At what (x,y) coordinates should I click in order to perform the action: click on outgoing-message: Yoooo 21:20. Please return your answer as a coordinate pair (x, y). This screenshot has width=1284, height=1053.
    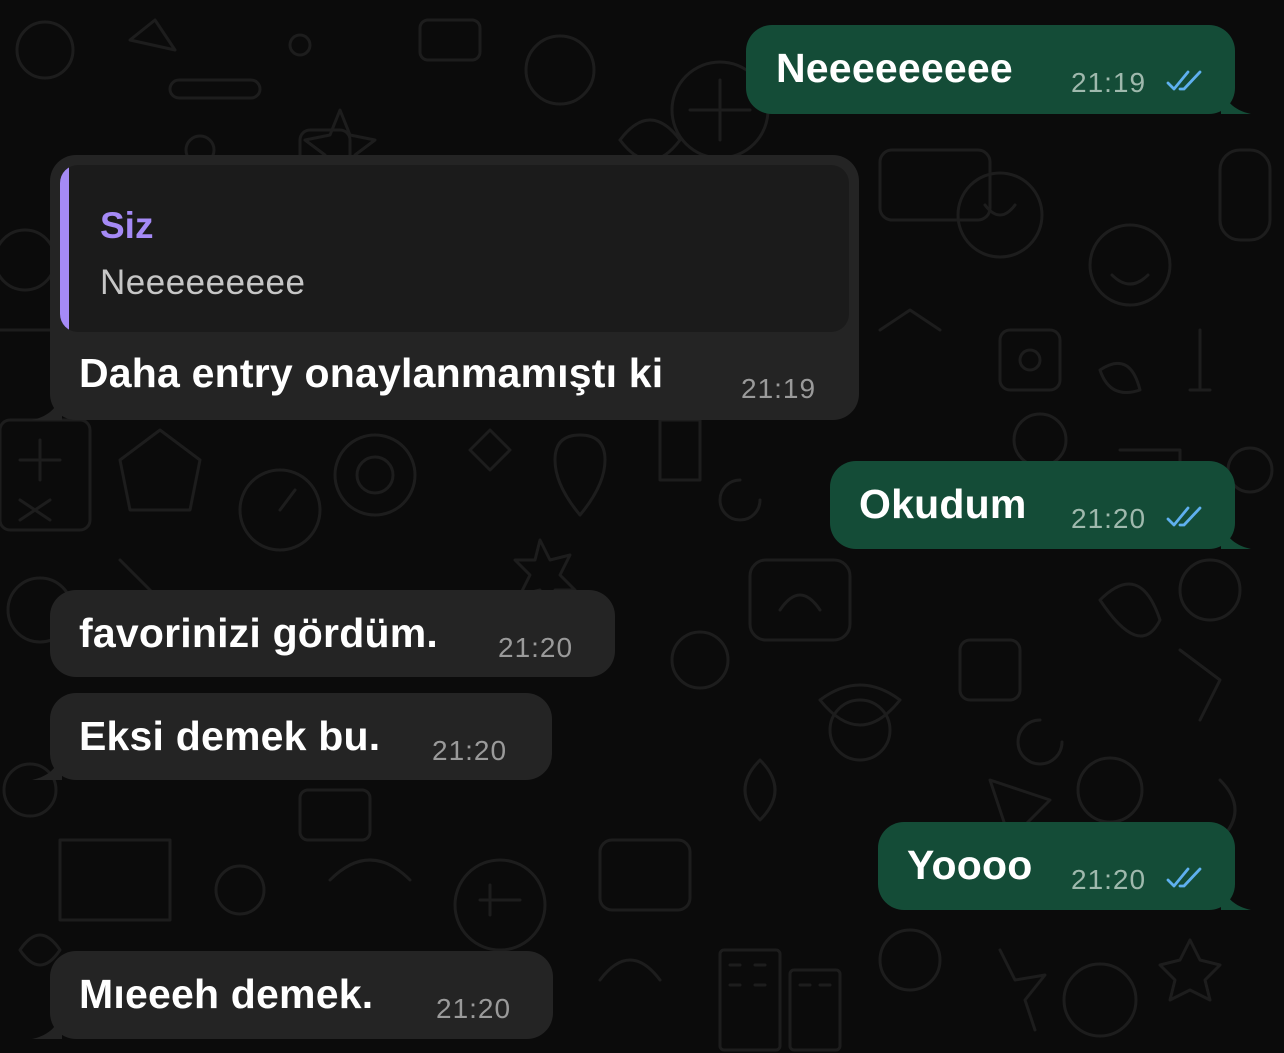
    Looking at the image, I should click on (1064, 866).